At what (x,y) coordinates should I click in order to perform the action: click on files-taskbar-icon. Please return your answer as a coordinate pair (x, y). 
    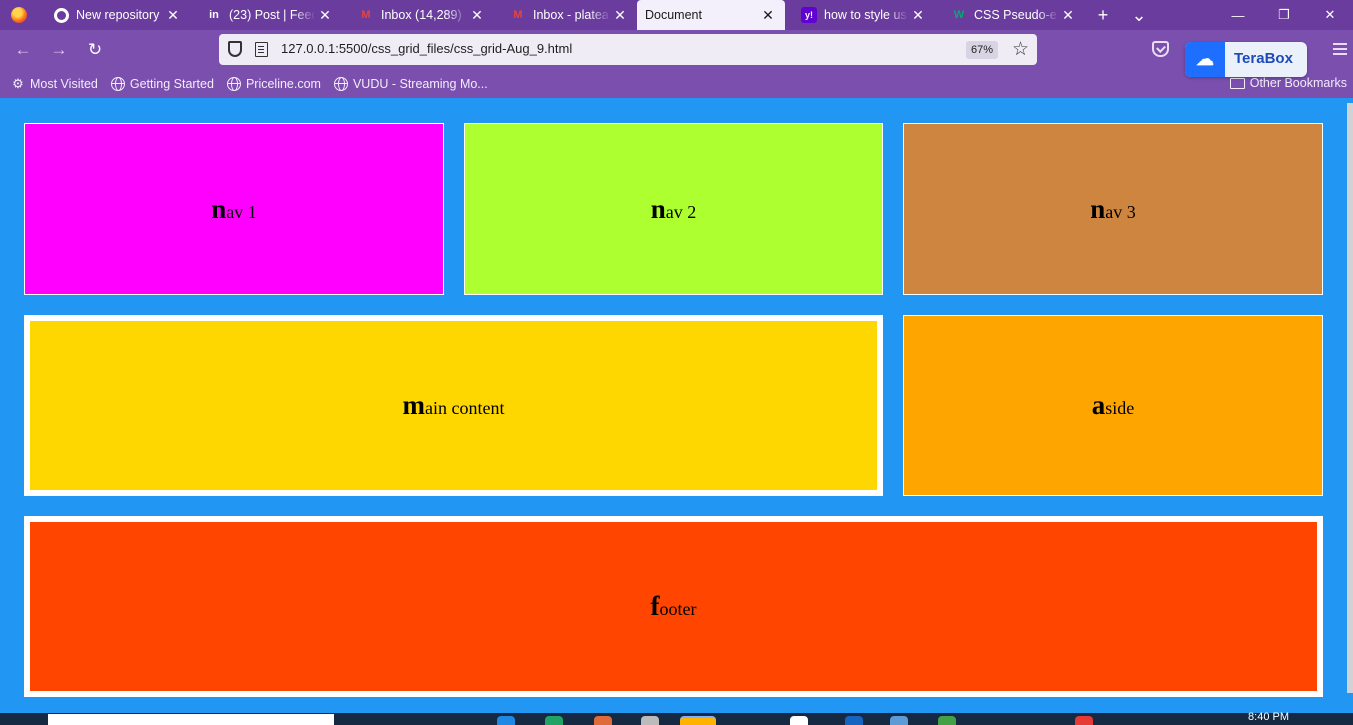
    Looking at the image, I should click on (650, 720).